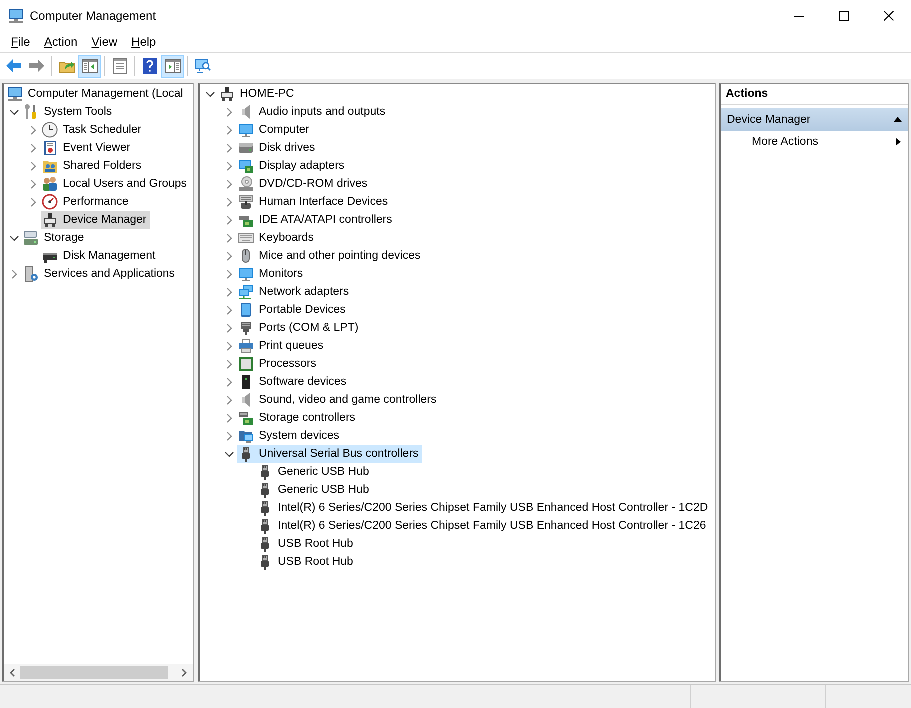  What do you see at coordinates (293, 382) in the screenshot?
I see `tree-item: Software devices` at bounding box center [293, 382].